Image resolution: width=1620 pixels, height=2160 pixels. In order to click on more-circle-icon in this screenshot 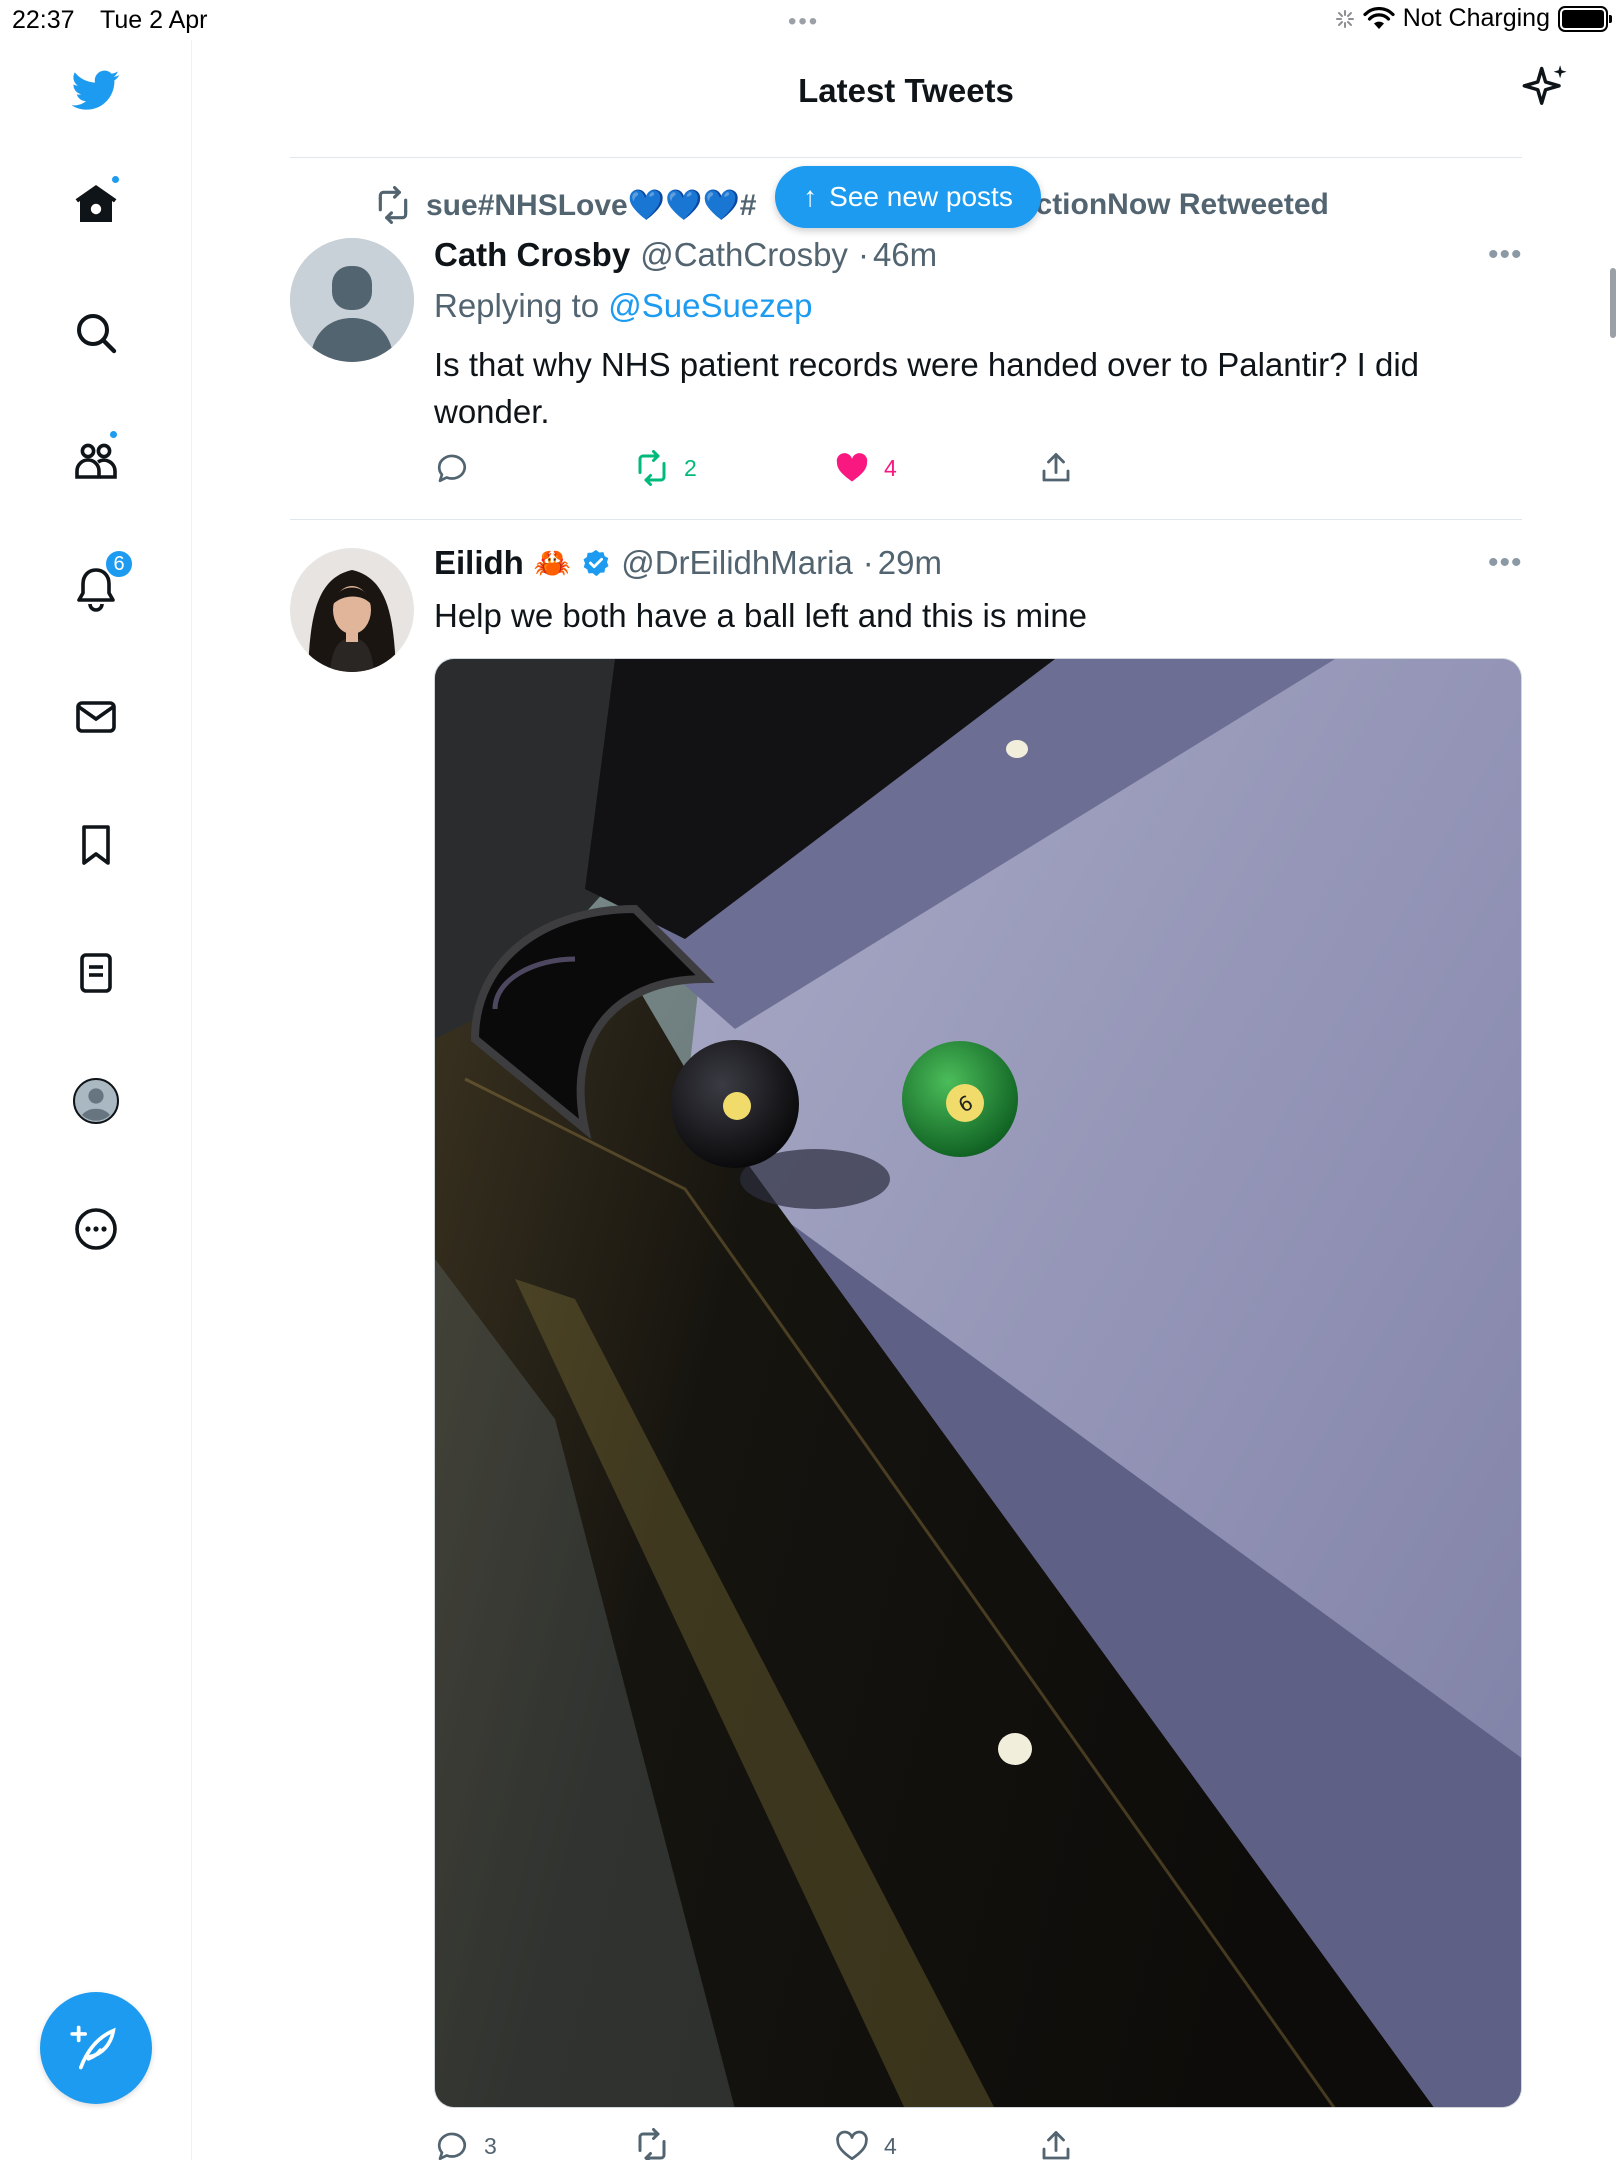, I will do `click(96, 1229)`.